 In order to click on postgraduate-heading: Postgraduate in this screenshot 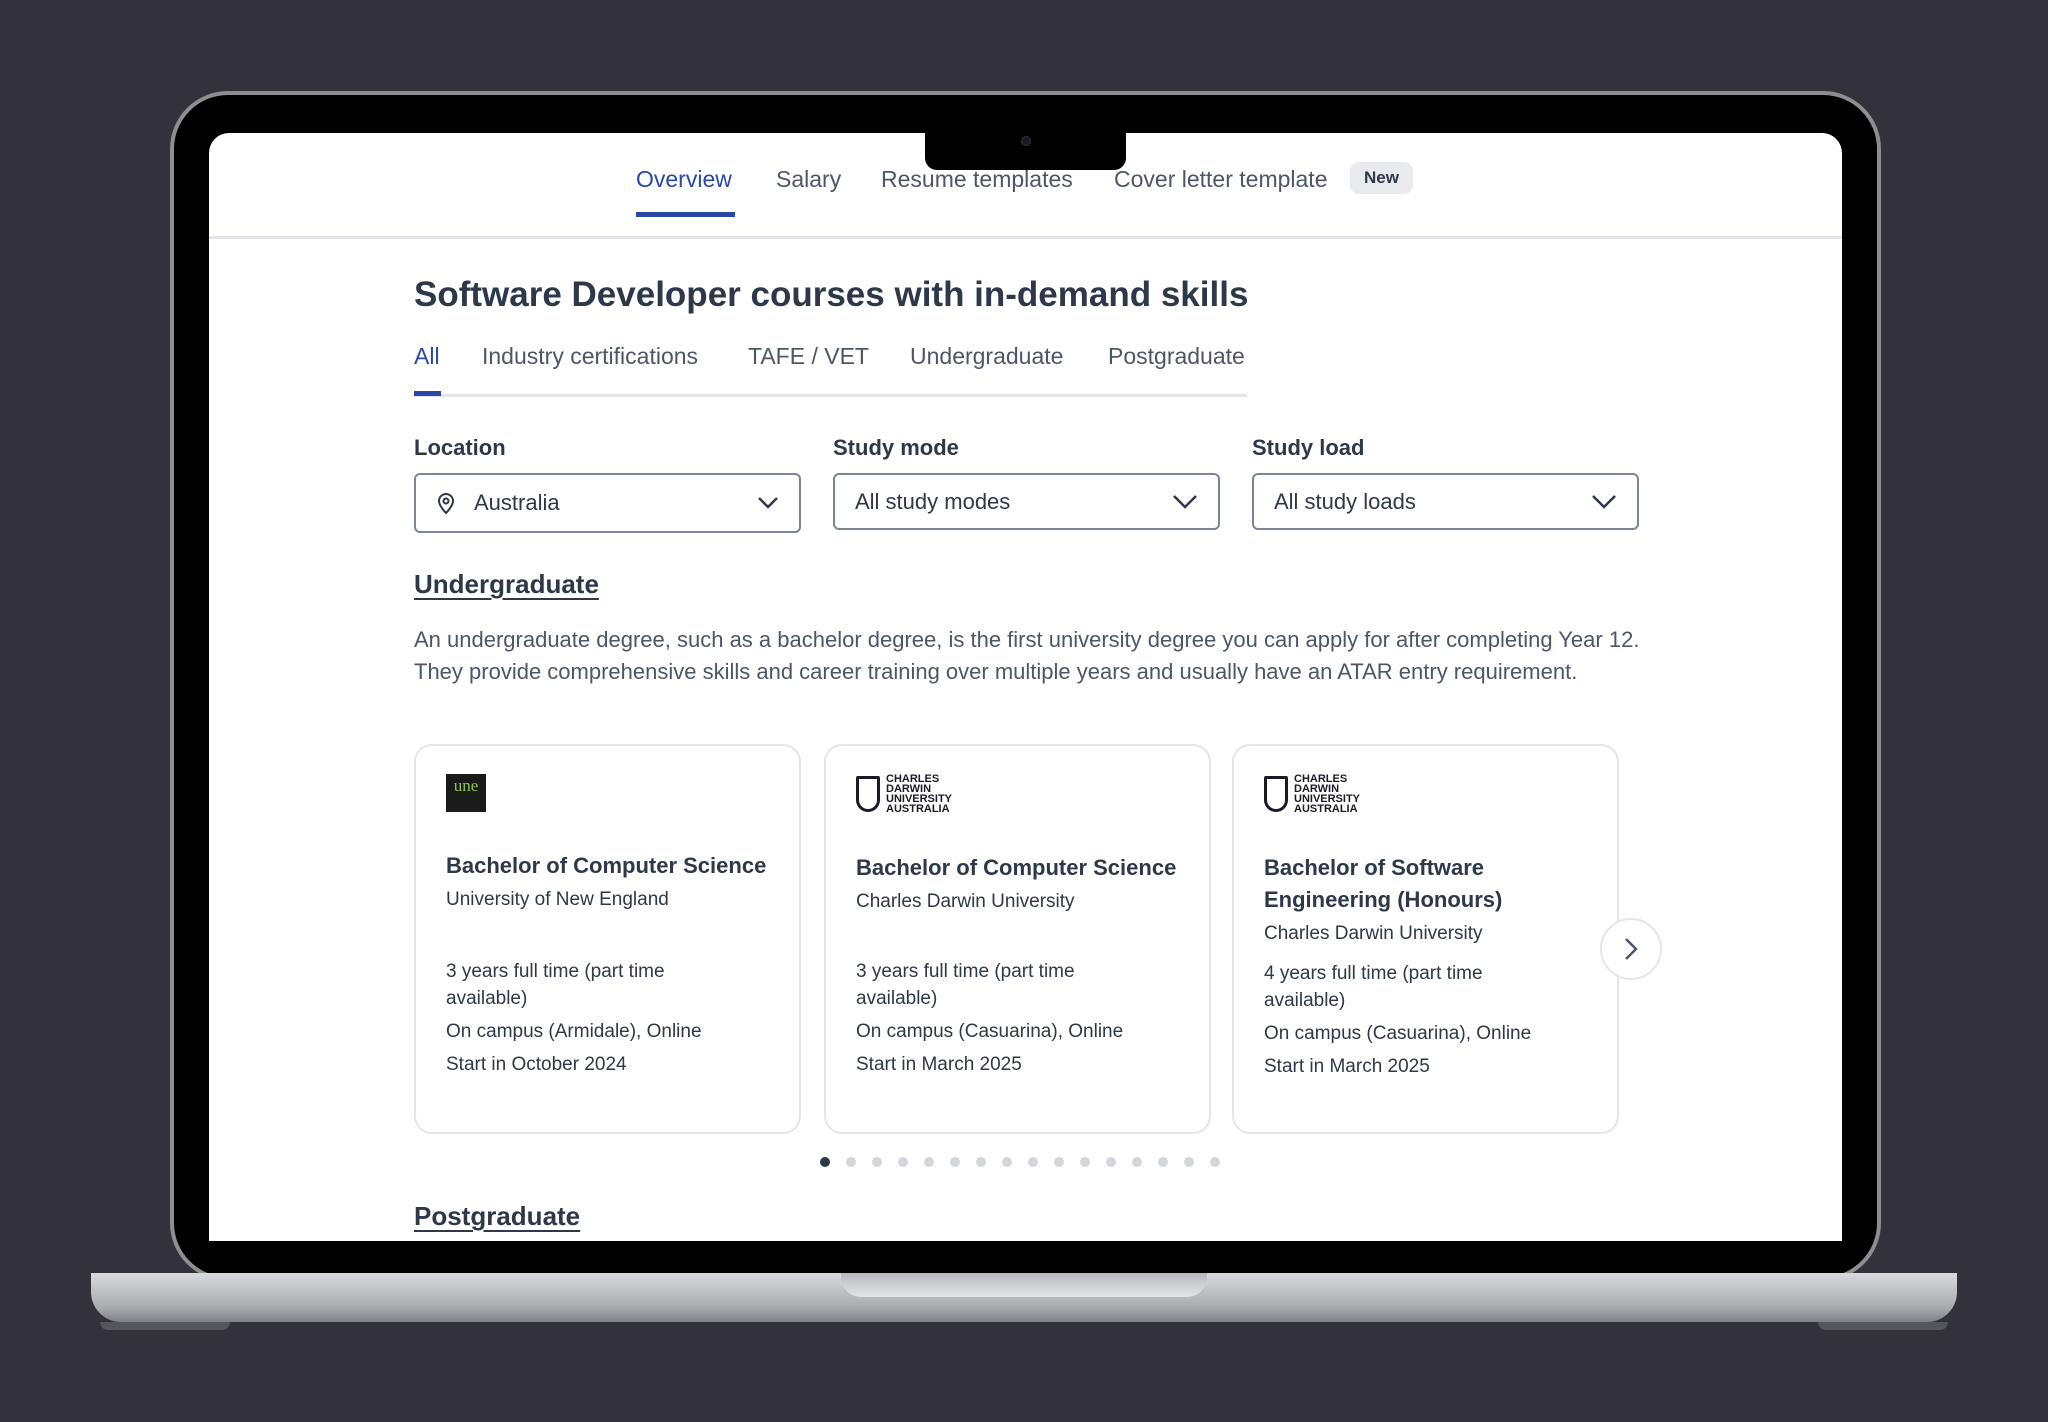, I will do `click(497, 1216)`.